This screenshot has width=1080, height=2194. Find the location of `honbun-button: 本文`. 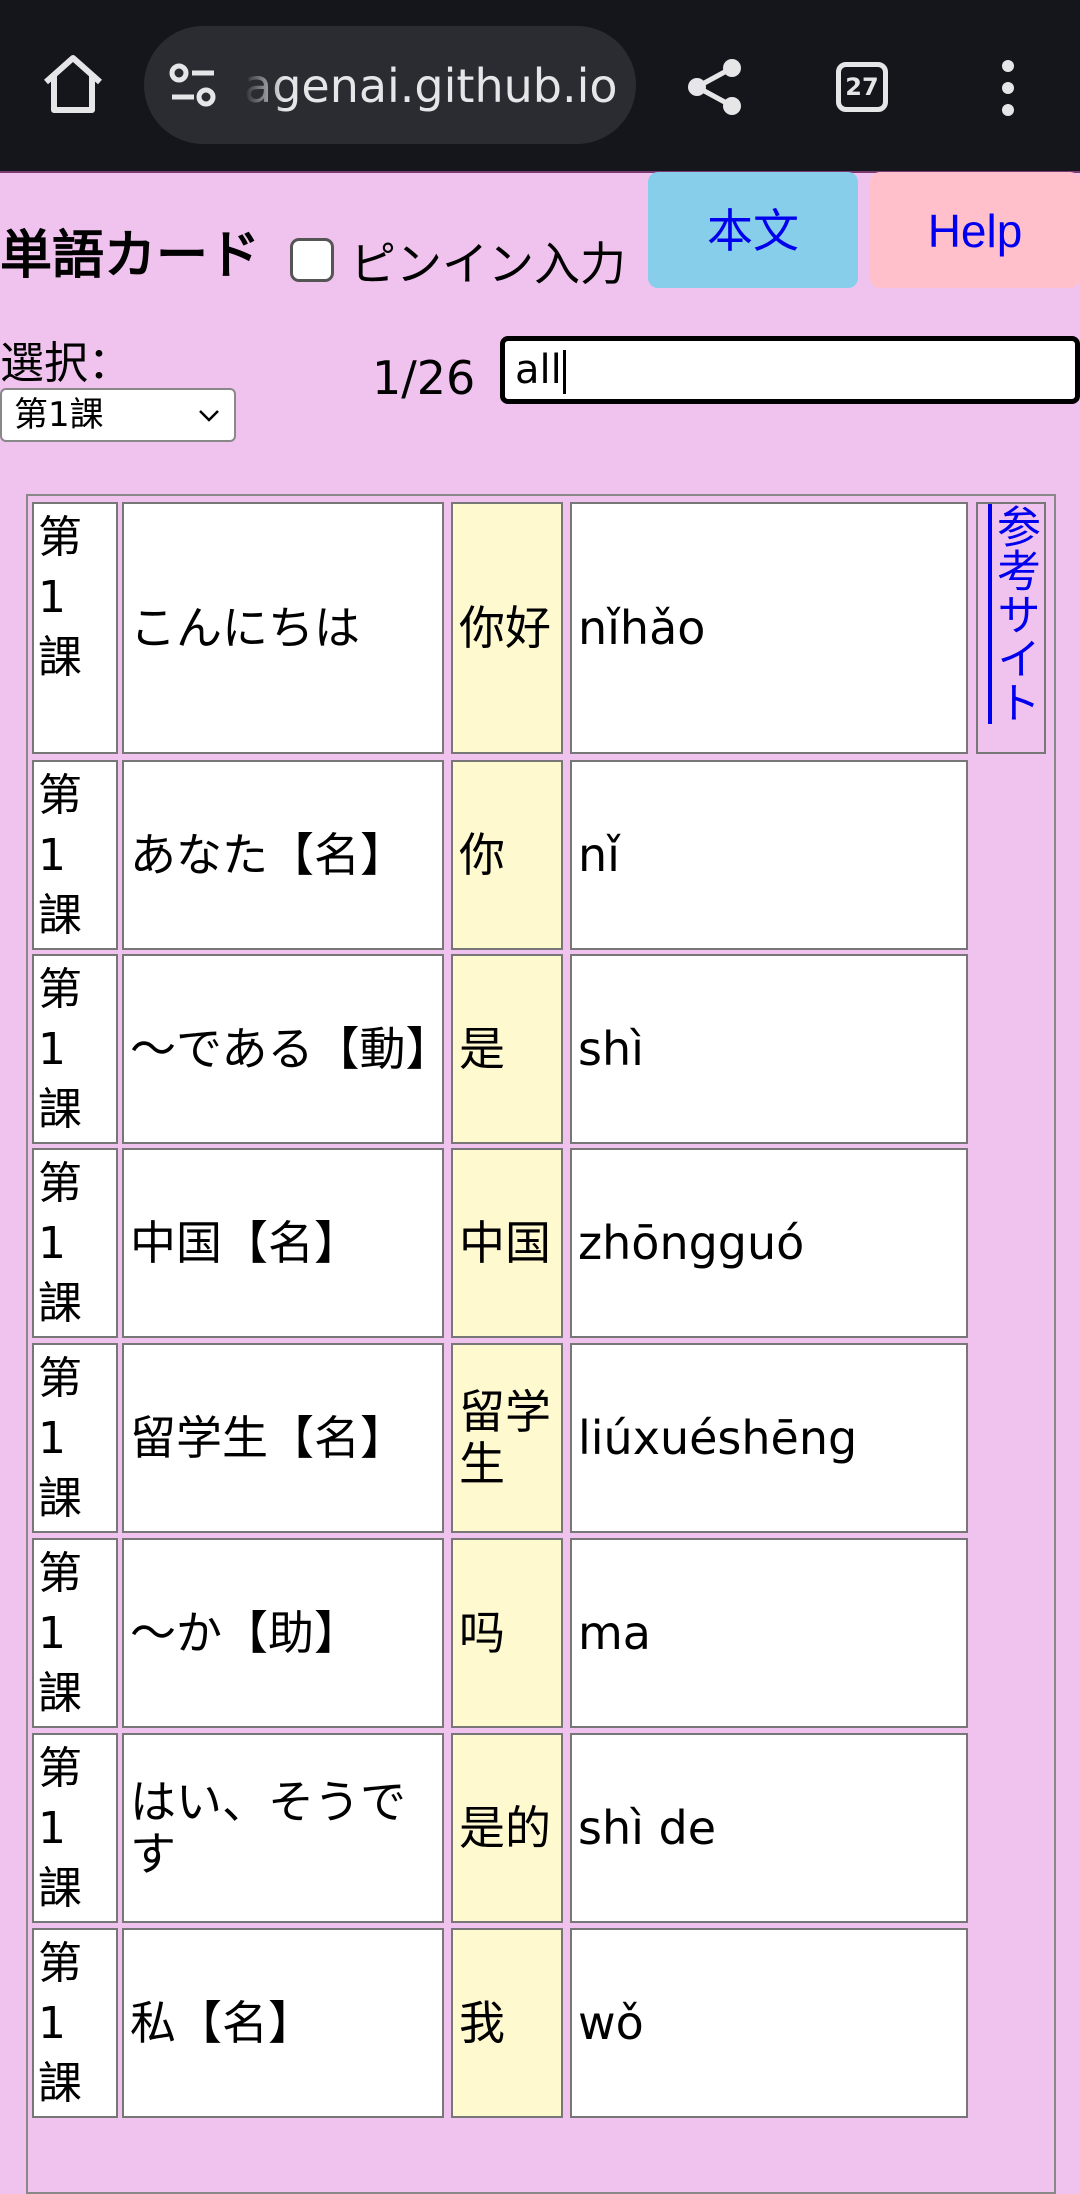

honbun-button: 本文 is located at coordinates (753, 230).